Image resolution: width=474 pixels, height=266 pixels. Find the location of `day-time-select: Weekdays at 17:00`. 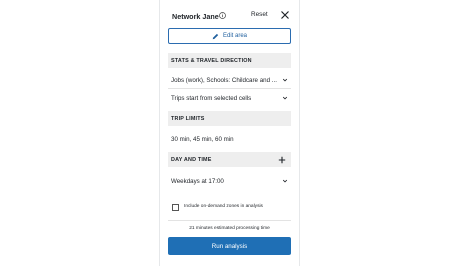

day-time-select: Weekdays at 17:00 is located at coordinates (229, 181).